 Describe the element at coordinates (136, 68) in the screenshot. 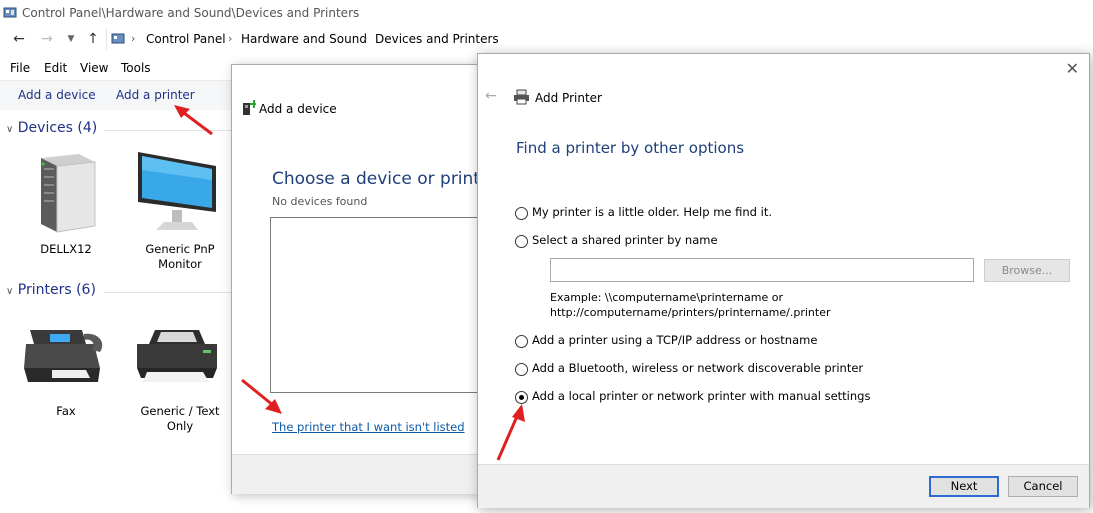

I see `menu-tools: Tools` at that location.